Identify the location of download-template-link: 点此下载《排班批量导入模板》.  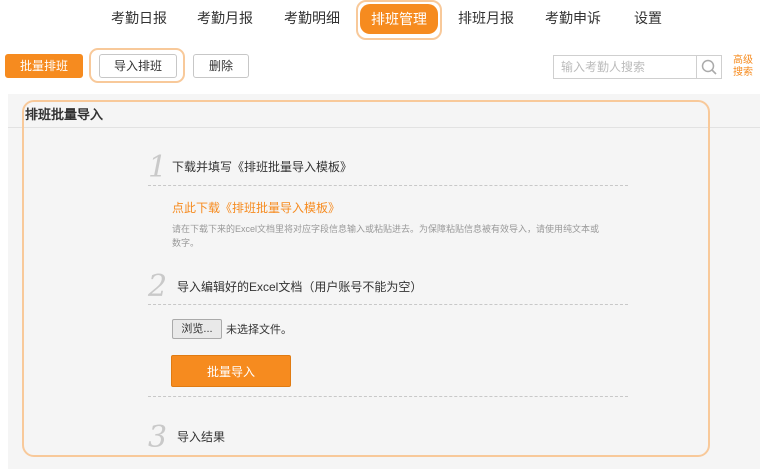
(256, 207).